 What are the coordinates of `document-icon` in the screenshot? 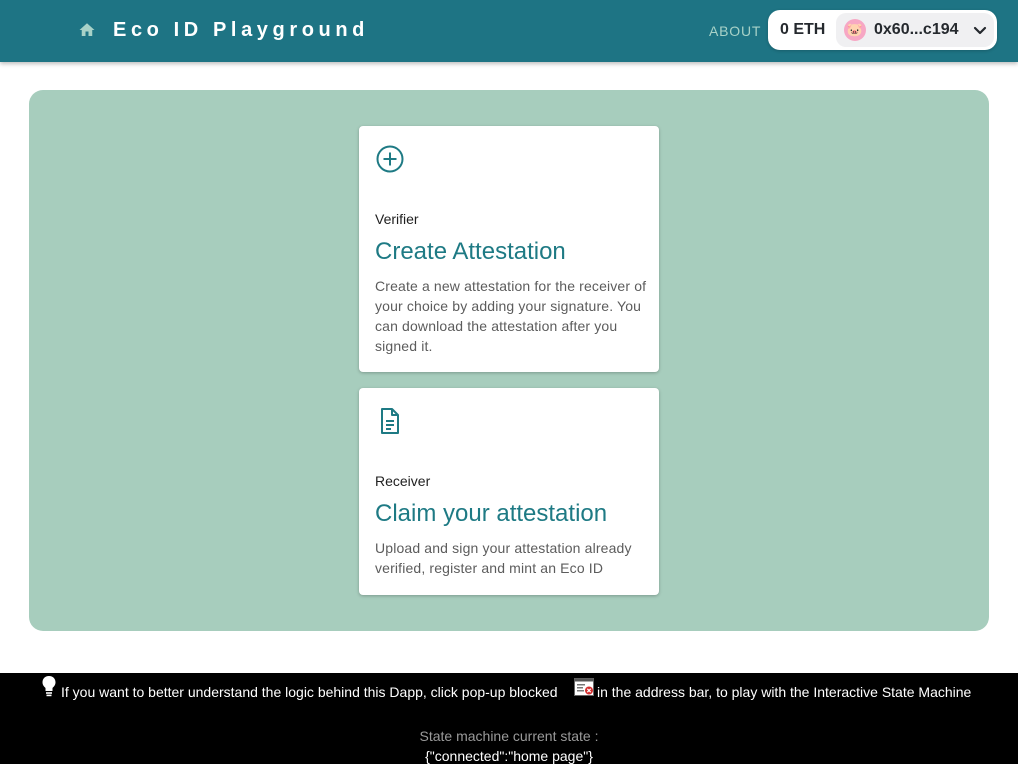 It's located at (390, 421).